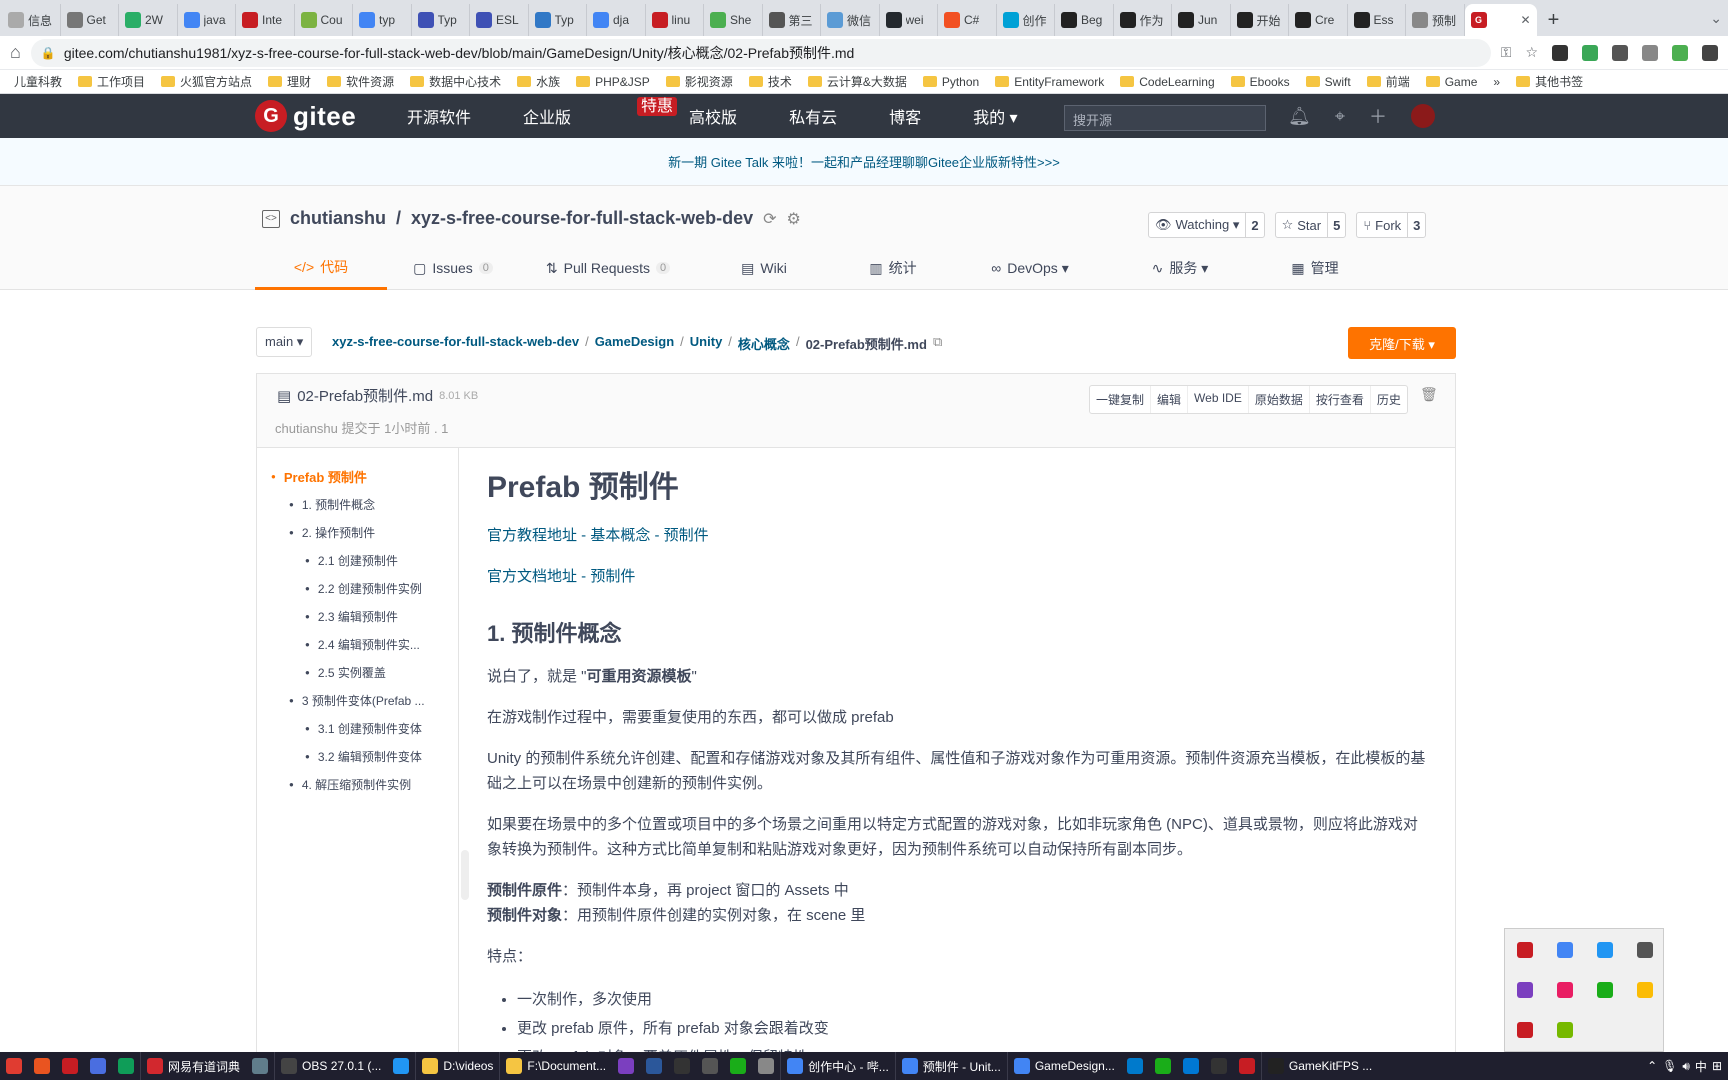  Describe the element at coordinates (455, 343) in the screenshot. I see `breadcrumb-link: xyz-s-free-course-for-full-stack-web-dev` at that location.